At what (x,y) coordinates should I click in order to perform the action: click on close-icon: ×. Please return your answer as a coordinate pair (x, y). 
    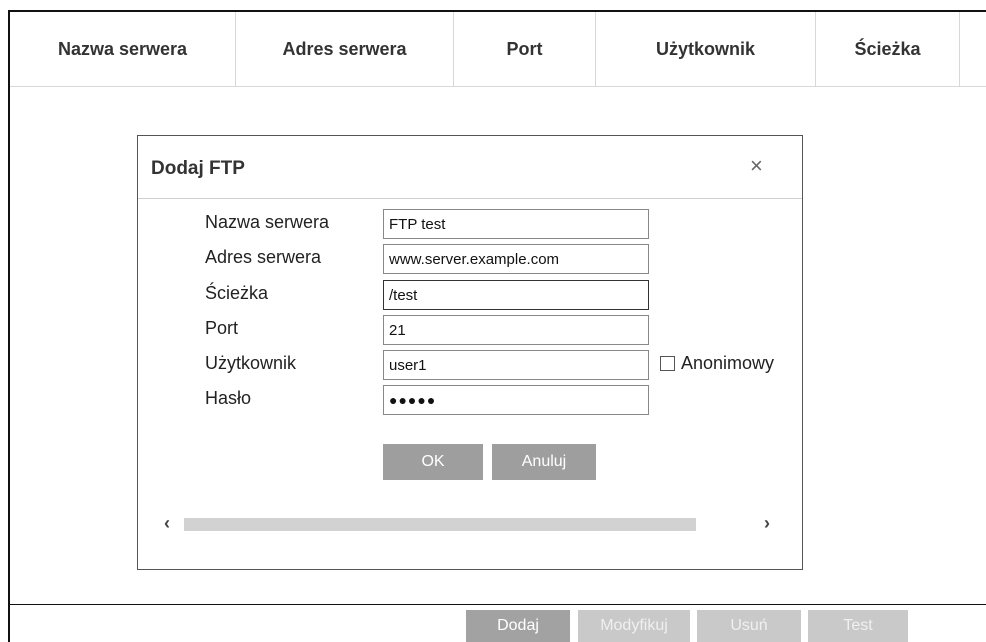
    Looking at the image, I should click on (756, 166).